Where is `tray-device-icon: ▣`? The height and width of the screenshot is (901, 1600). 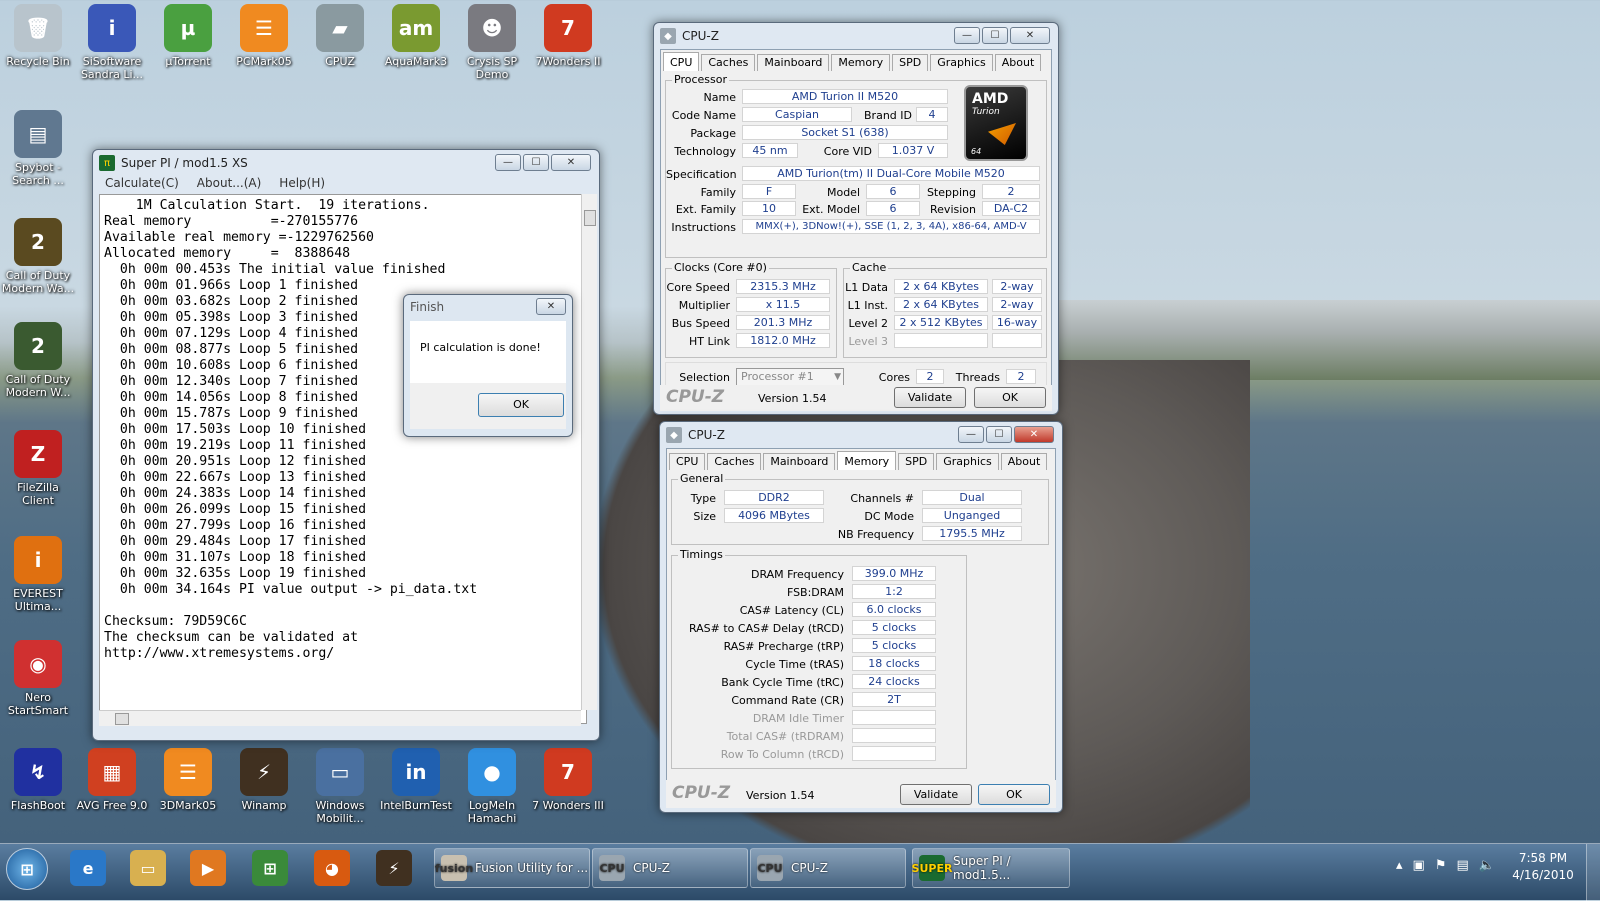 tray-device-icon: ▣ is located at coordinates (1419, 865).